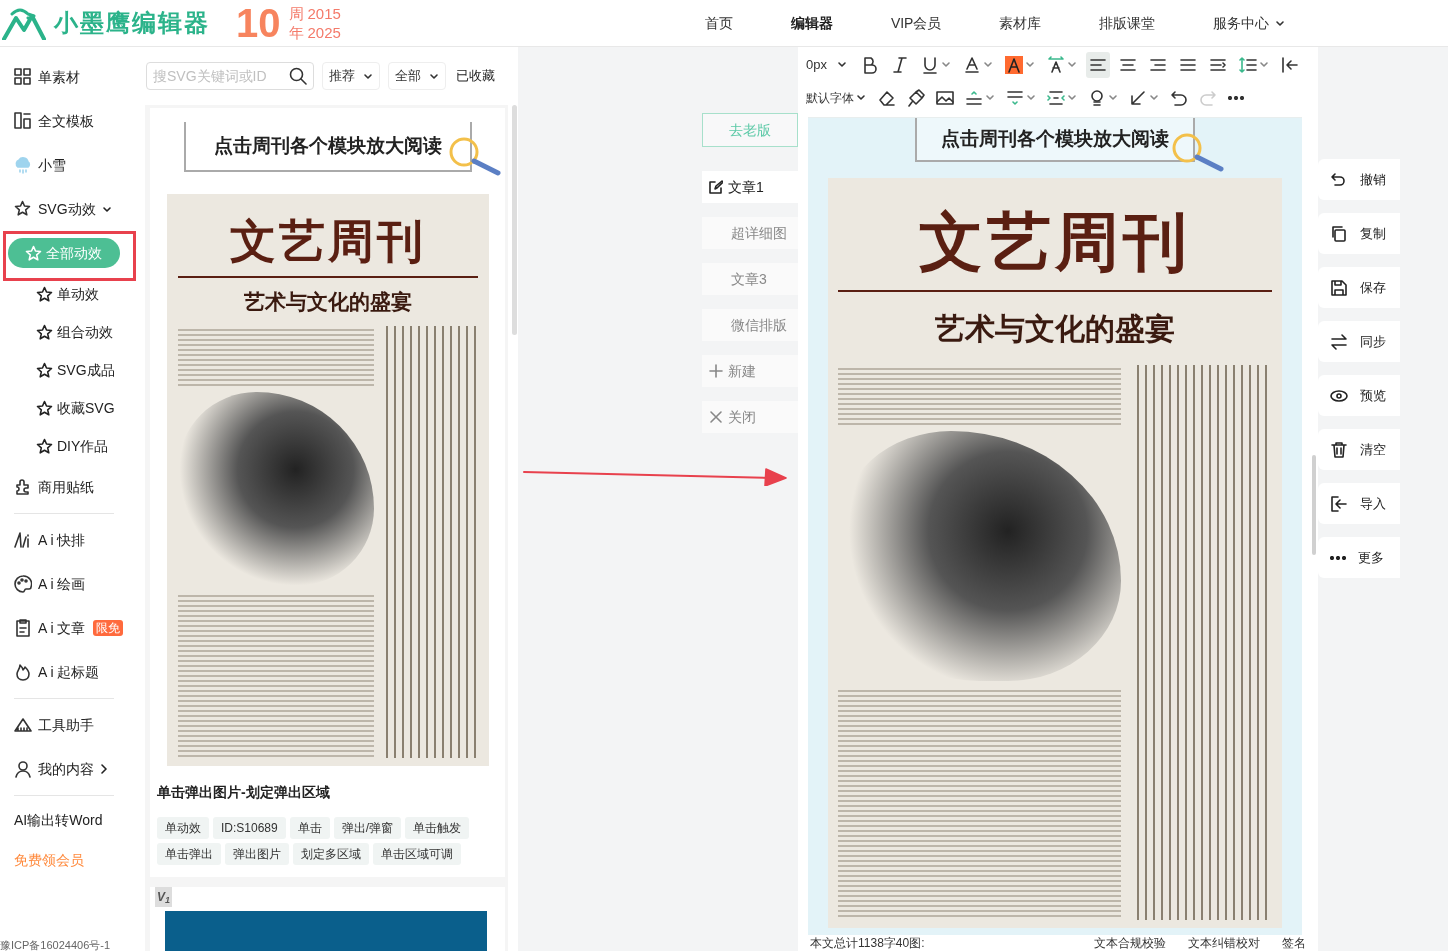  What do you see at coordinates (77, 209) in the screenshot?
I see `sidebar-item: SVG动效` at bounding box center [77, 209].